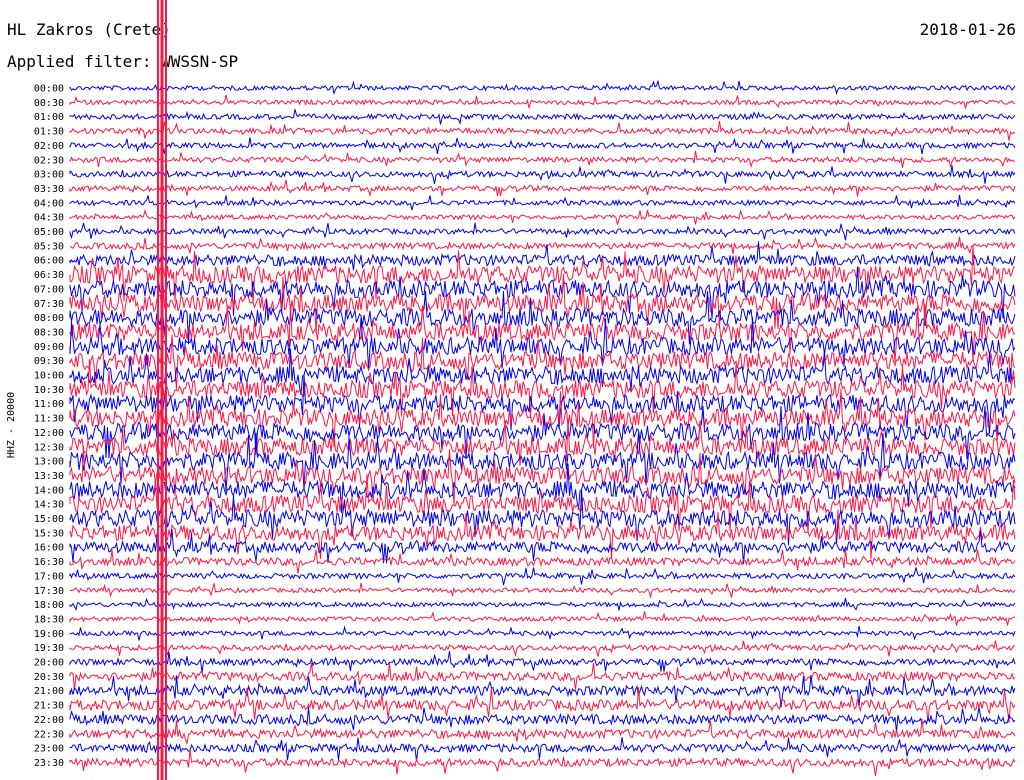 Image resolution: width=1024 pixels, height=780 pixels. Describe the element at coordinates (49, 720) in the screenshot. I see `time-tick-label: 22:00` at that location.